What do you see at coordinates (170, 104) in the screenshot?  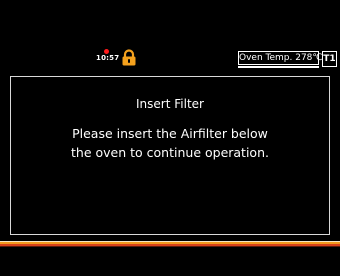 I see `dialog-title: Insert Filter` at bounding box center [170, 104].